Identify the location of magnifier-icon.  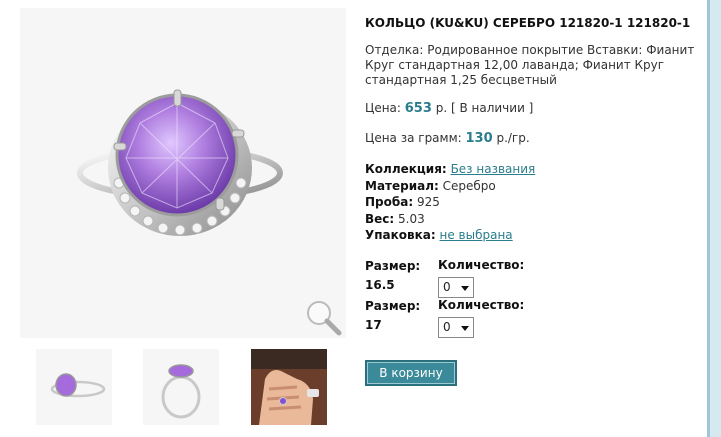
(323, 318).